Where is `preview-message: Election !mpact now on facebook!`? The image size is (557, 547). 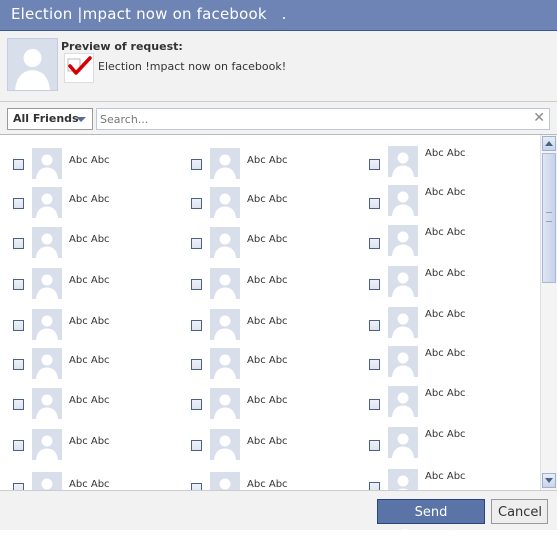 preview-message: Election !mpact now on facebook! is located at coordinates (192, 66).